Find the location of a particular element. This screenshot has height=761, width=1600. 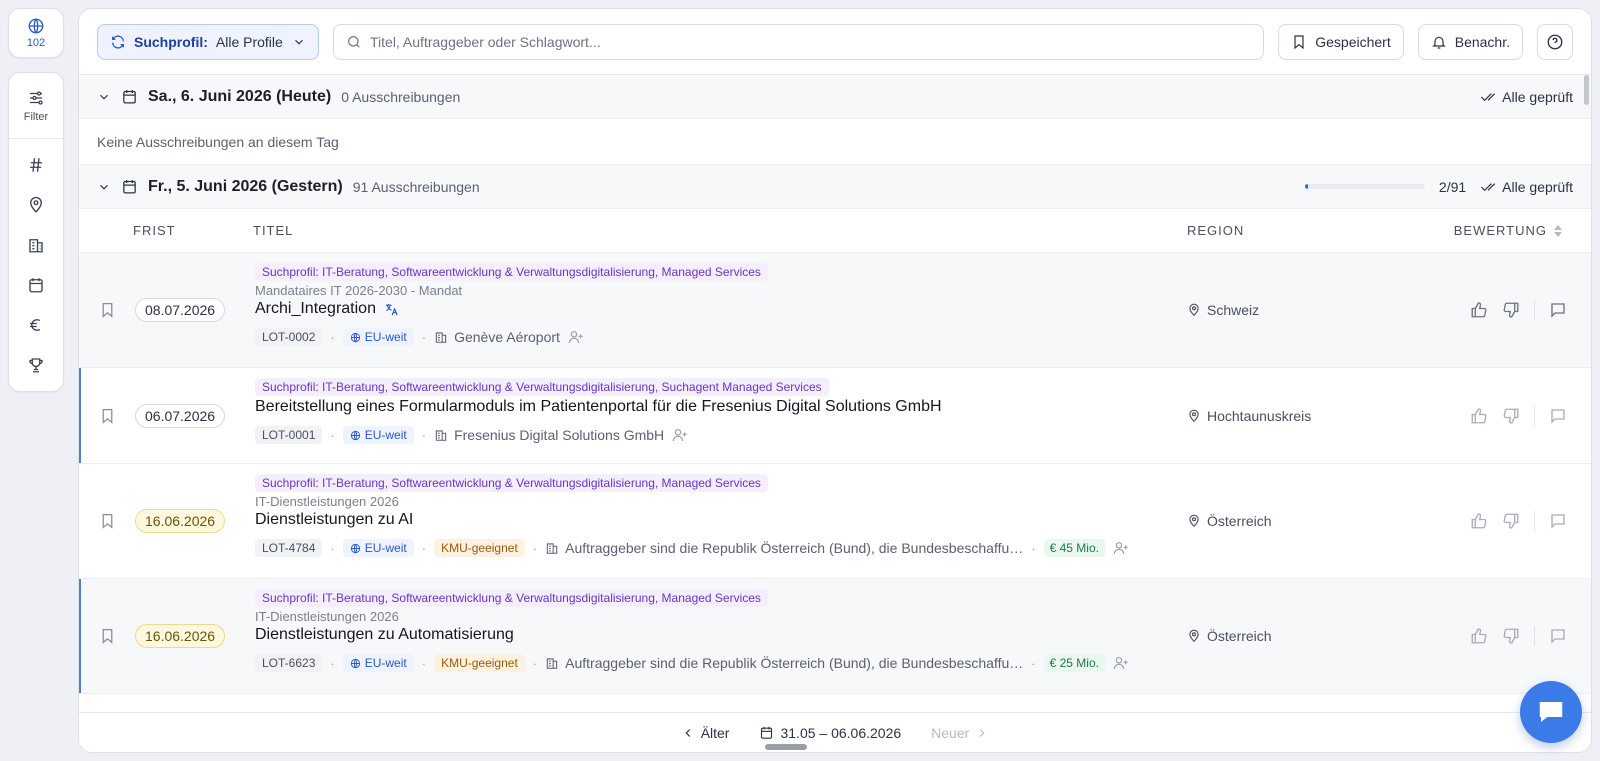

region-name: Hochtaunuskreis is located at coordinates (1259, 415).